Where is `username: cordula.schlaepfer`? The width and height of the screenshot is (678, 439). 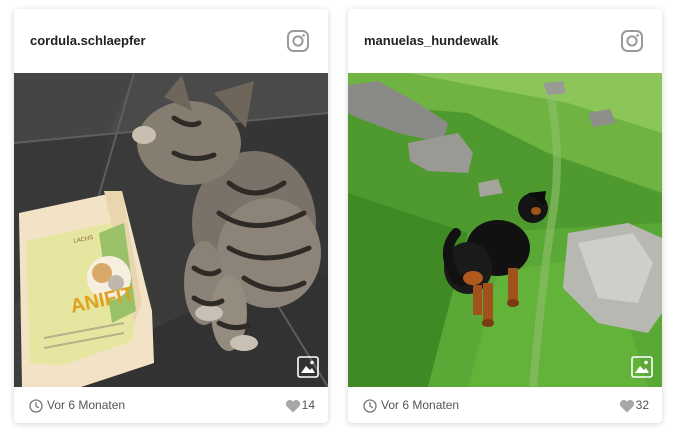 username: cordula.schlaepfer is located at coordinates (88, 40).